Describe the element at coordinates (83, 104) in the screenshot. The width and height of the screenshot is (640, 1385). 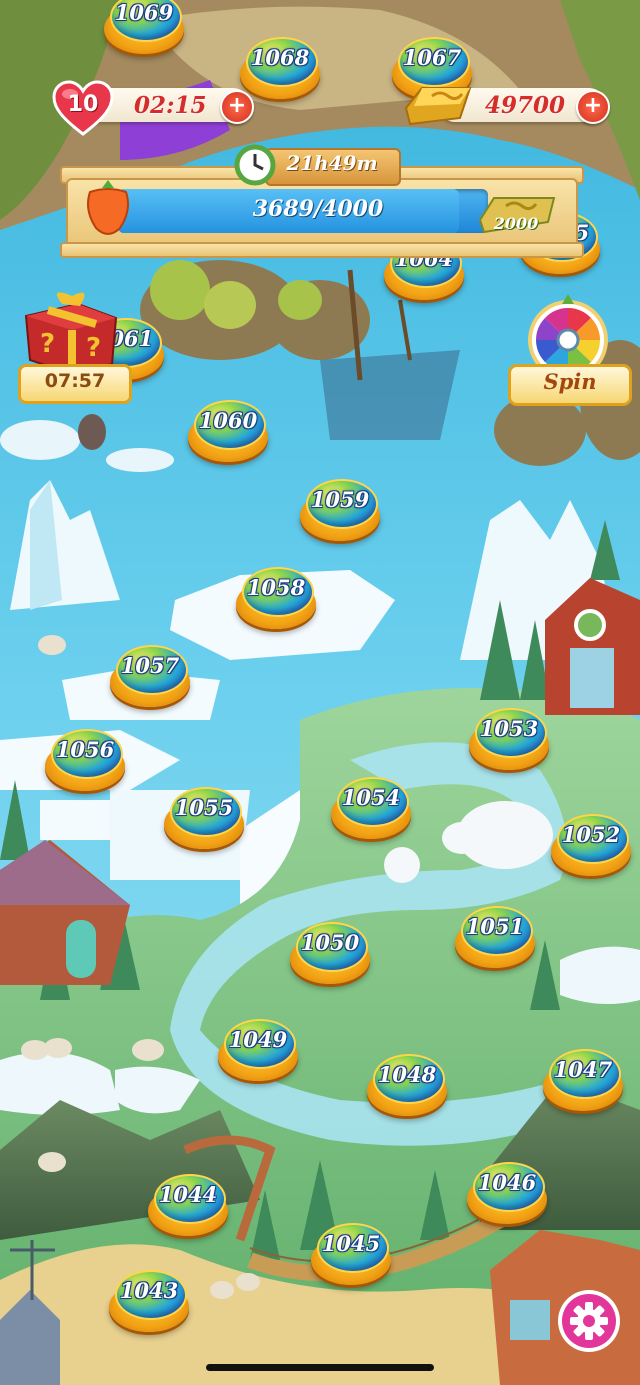
I see `lives-count: 10` at that location.